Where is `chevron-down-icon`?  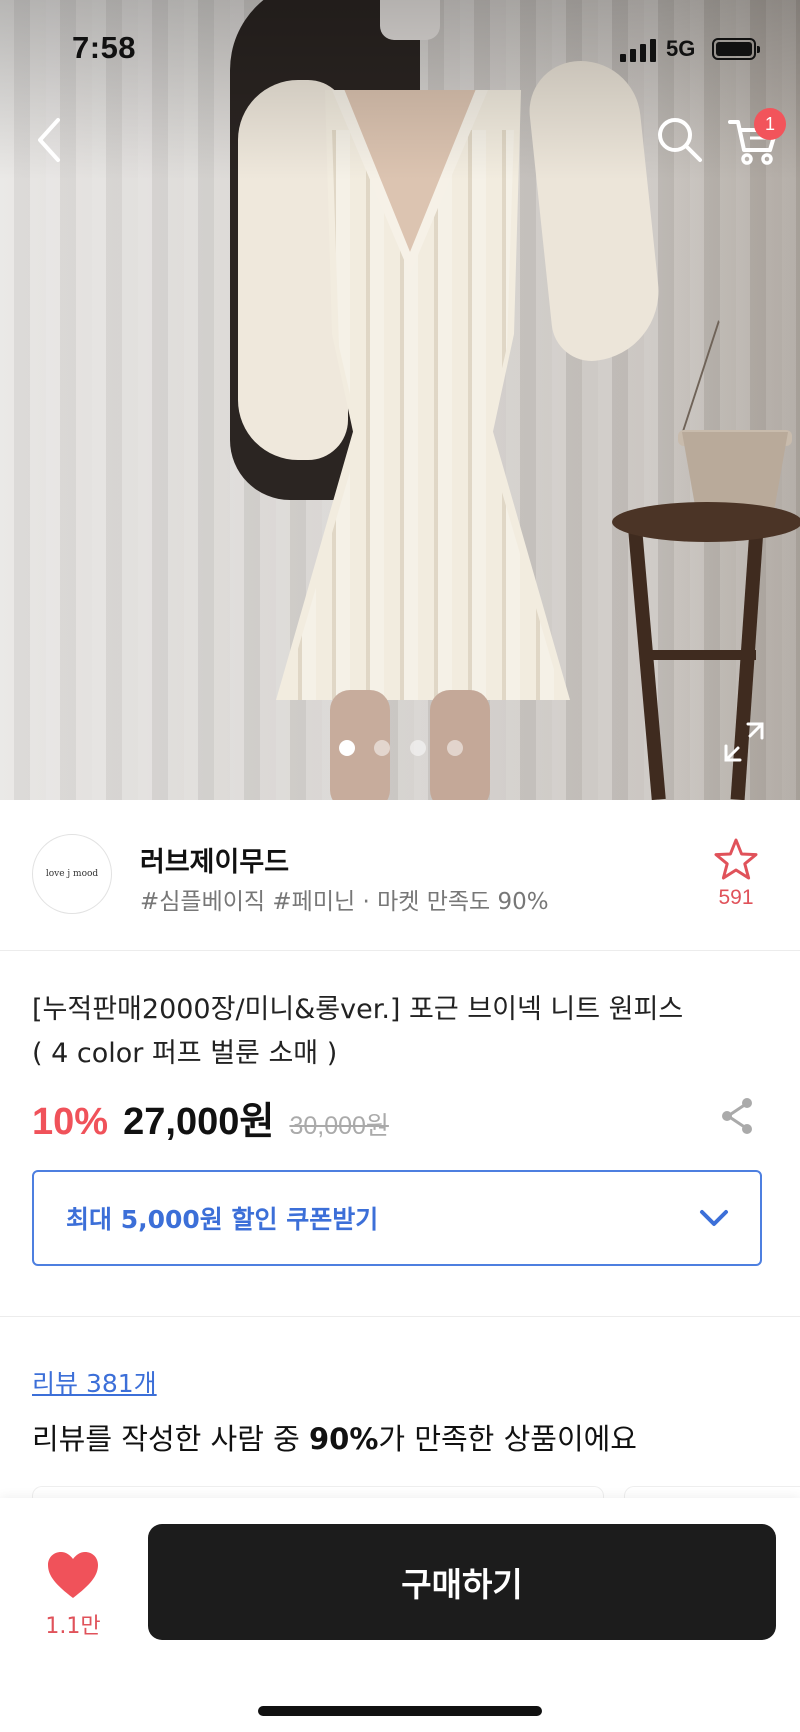 chevron-down-icon is located at coordinates (714, 1218).